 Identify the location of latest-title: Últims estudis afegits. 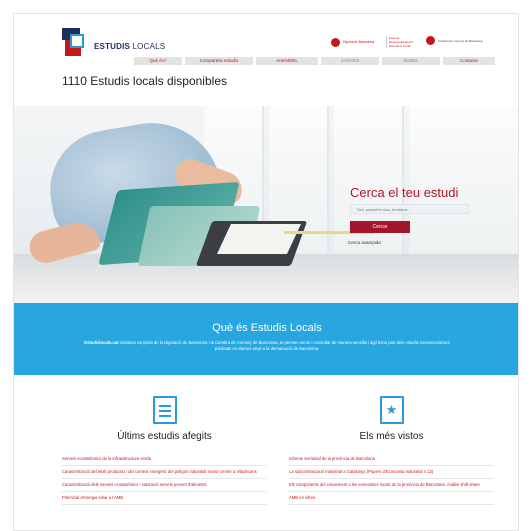
(164, 436).